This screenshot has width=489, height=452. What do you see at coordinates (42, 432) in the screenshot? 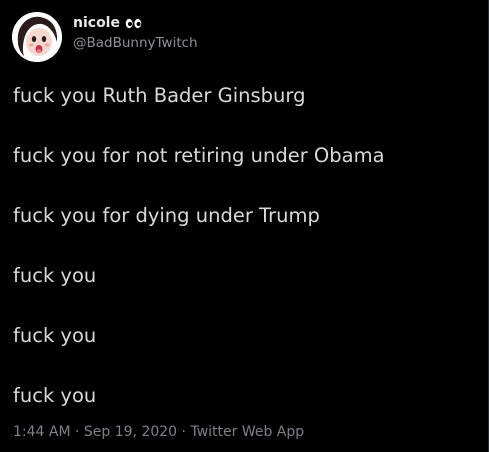
I see `tweet-time: 1:44 AM` at bounding box center [42, 432].